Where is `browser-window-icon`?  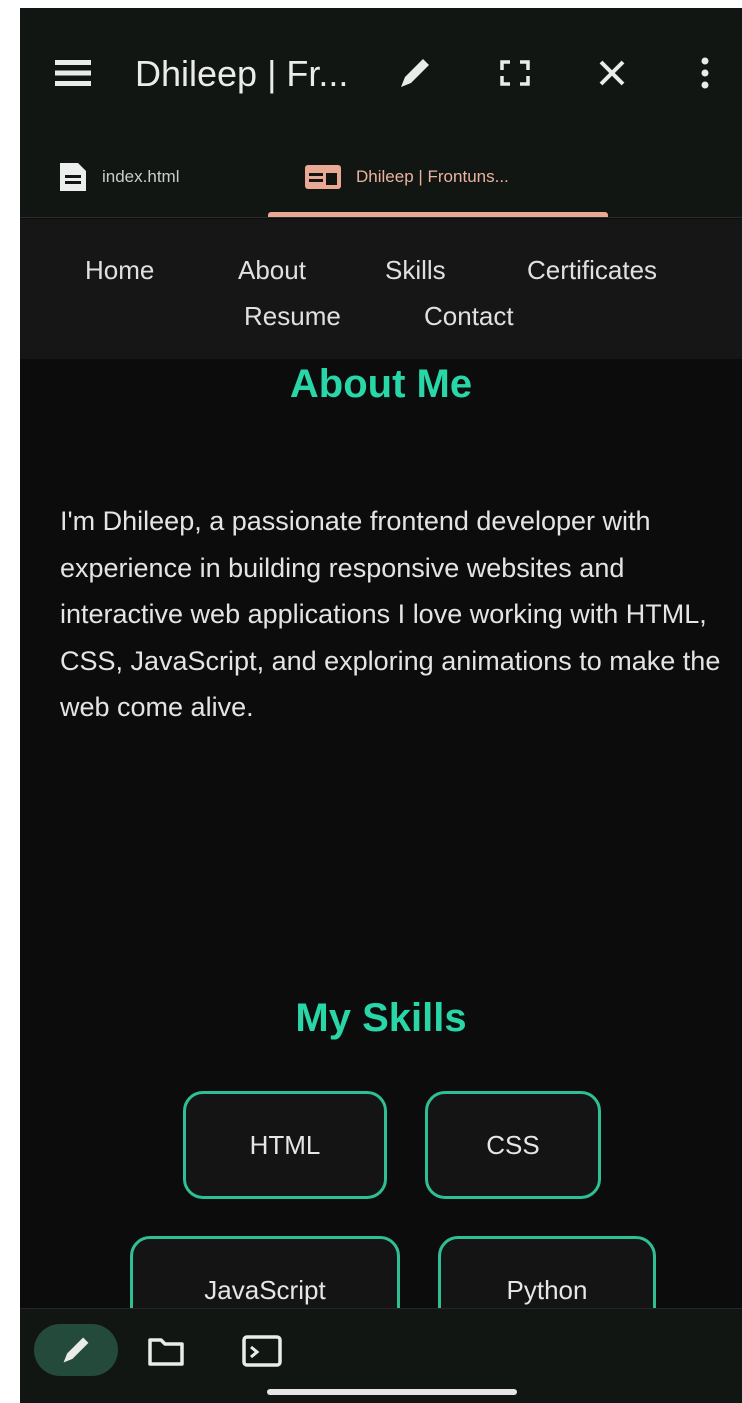
browser-window-icon is located at coordinates (323, 177).